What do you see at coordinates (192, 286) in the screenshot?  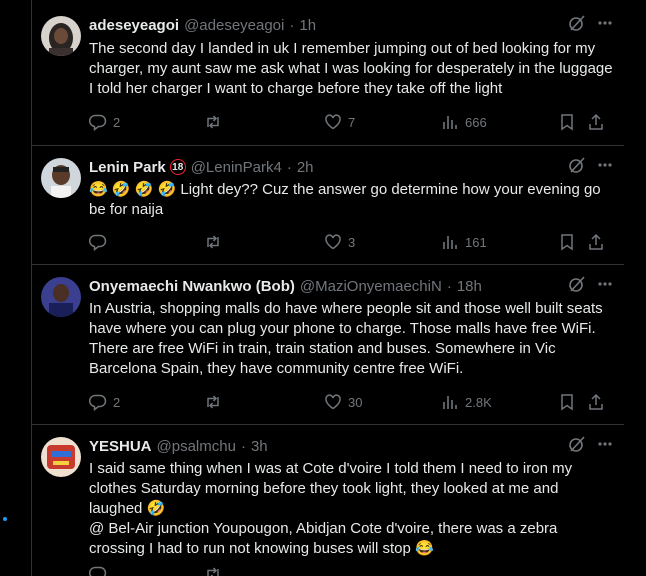 I see `author-name: Onyemaechi Nwankwo (Bob)` at bounding box center [192, 286].